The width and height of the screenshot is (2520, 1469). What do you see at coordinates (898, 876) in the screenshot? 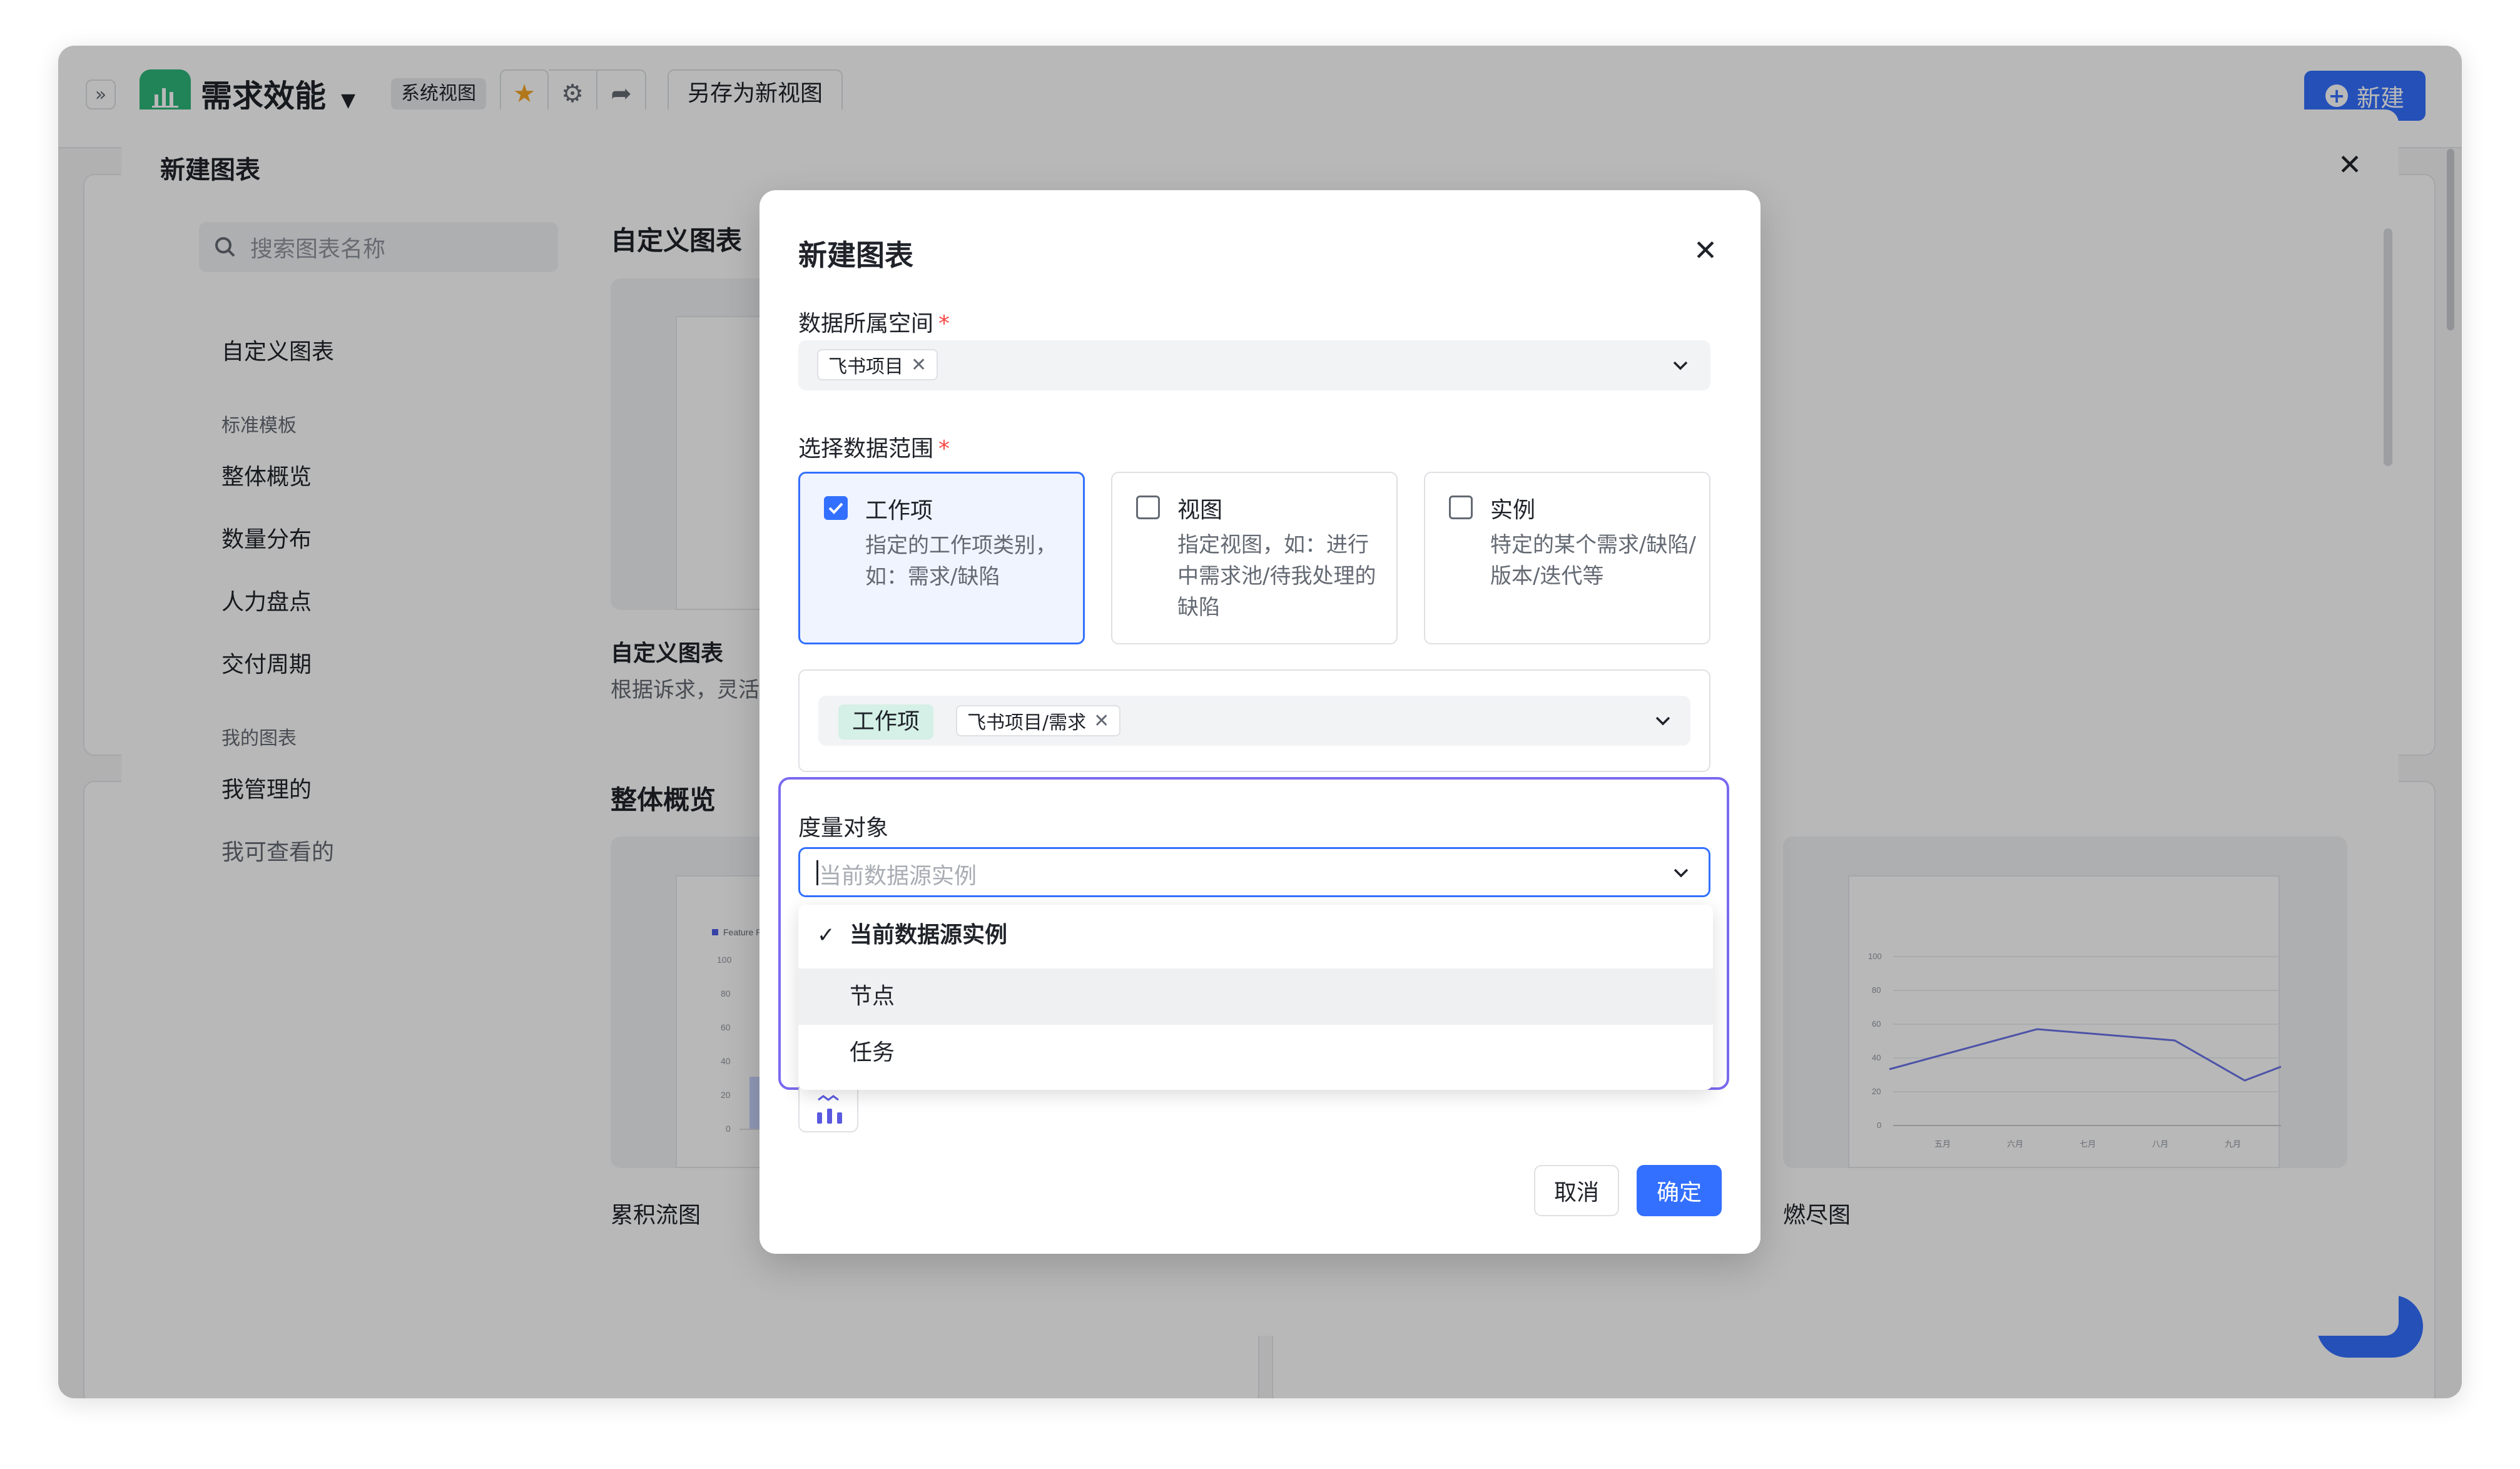
I see `measure-placeholder: 当前数据源实例` at bounding box center [898, 876].